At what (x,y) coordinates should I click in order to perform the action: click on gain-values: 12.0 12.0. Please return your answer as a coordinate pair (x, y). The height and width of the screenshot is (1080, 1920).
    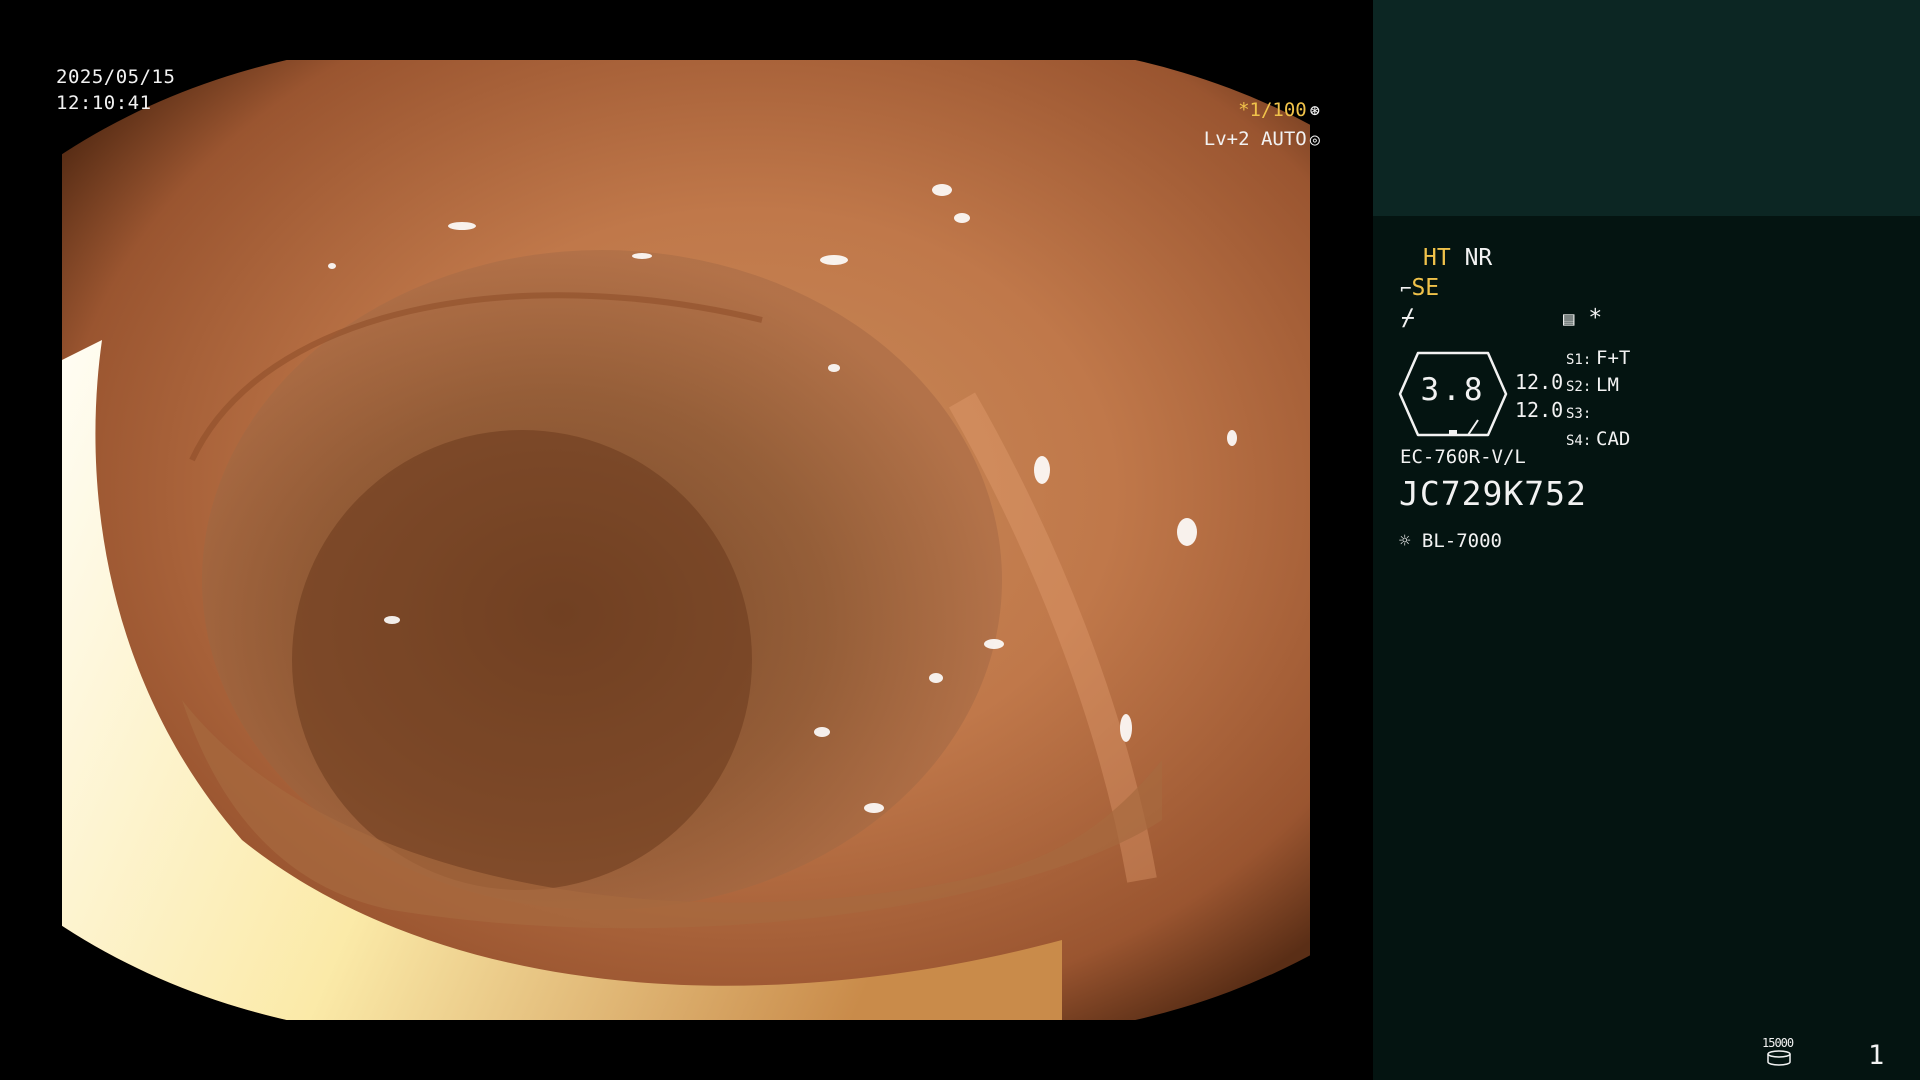
    Looking at the image, I should click on (1539, 396).